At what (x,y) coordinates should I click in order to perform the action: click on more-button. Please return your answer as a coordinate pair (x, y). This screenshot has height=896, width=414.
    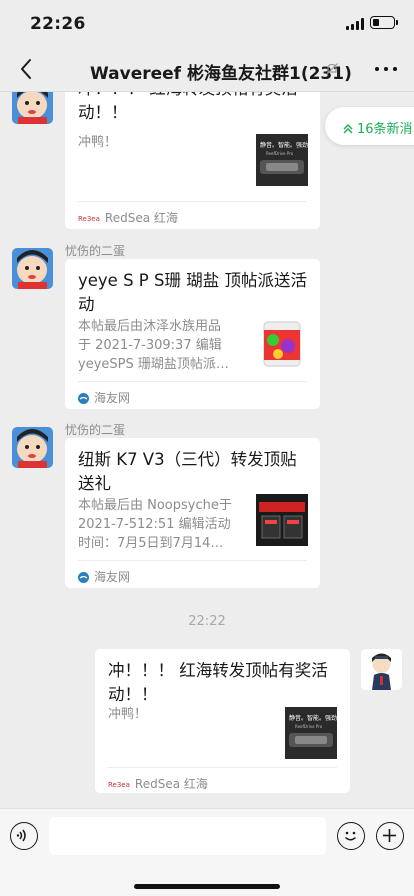
    Looking at the image, I should click on (386, 69).